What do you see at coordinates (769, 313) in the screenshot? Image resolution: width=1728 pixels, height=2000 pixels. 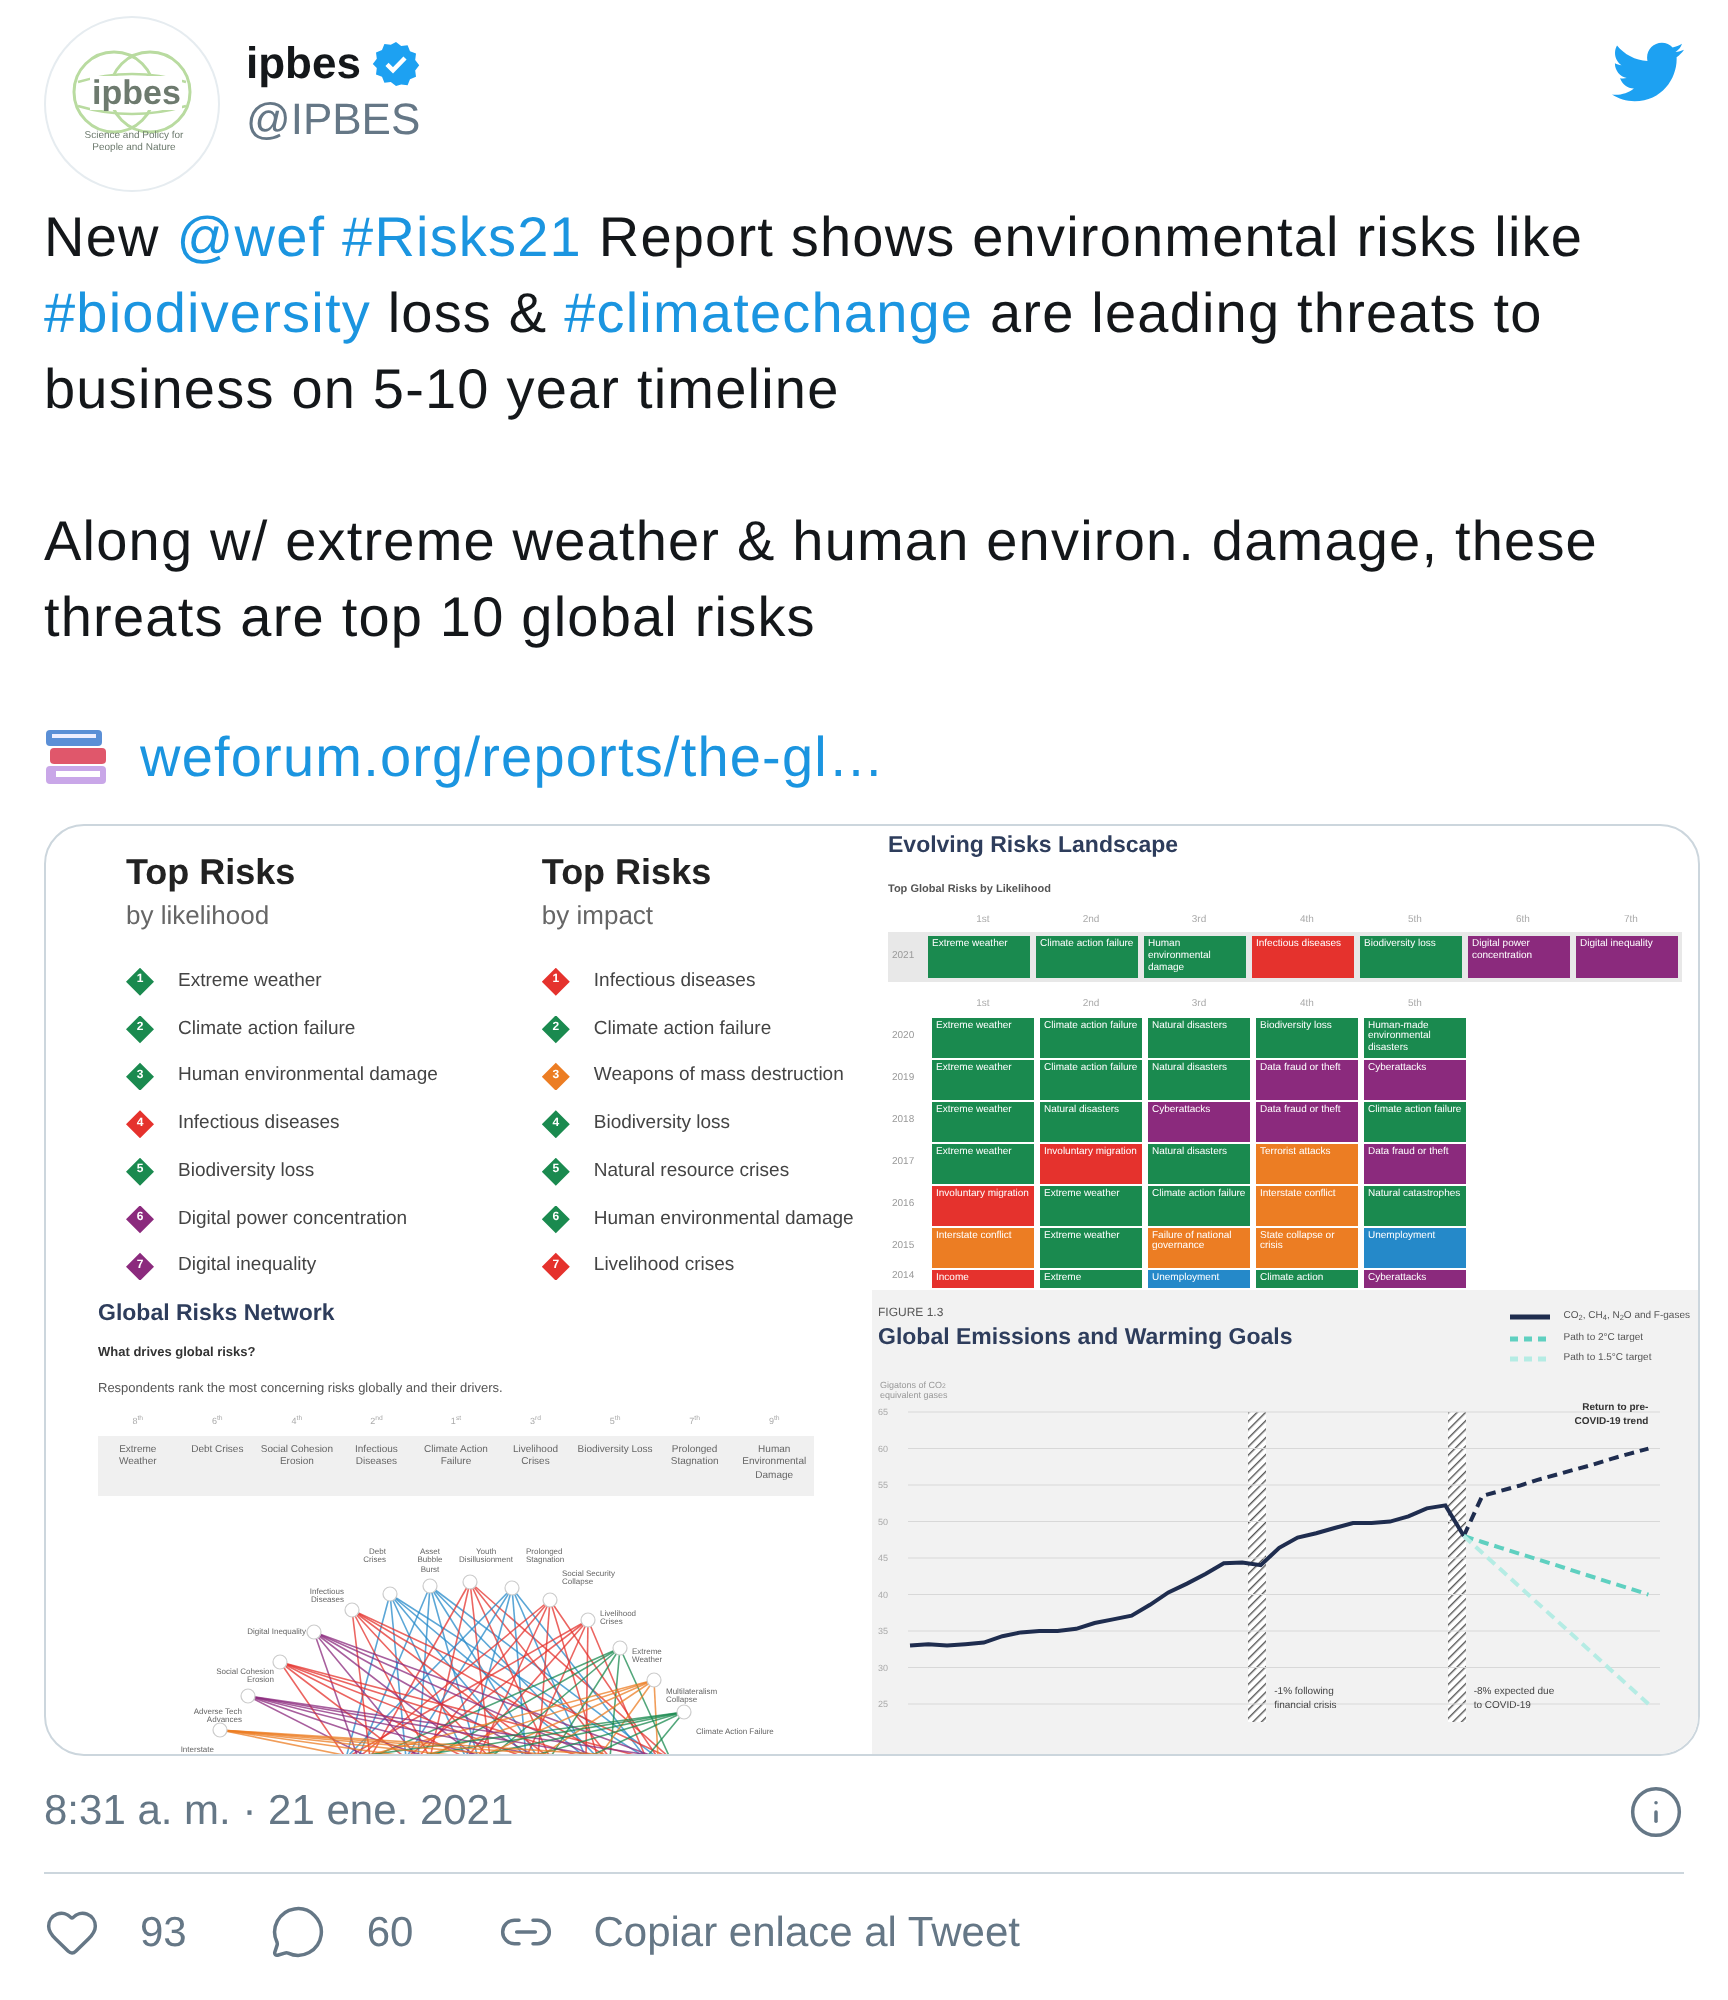 I see `hashtag-link: #climatechange` at bounding box center [769, 313].